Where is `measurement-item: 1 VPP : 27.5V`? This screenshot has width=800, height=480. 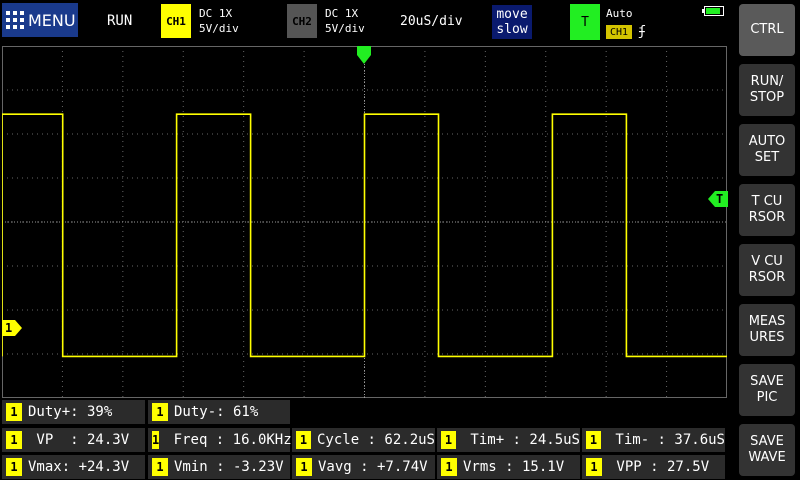
measurement-item: 1 VPP : 27.5V is located at coordinates (653, 467).